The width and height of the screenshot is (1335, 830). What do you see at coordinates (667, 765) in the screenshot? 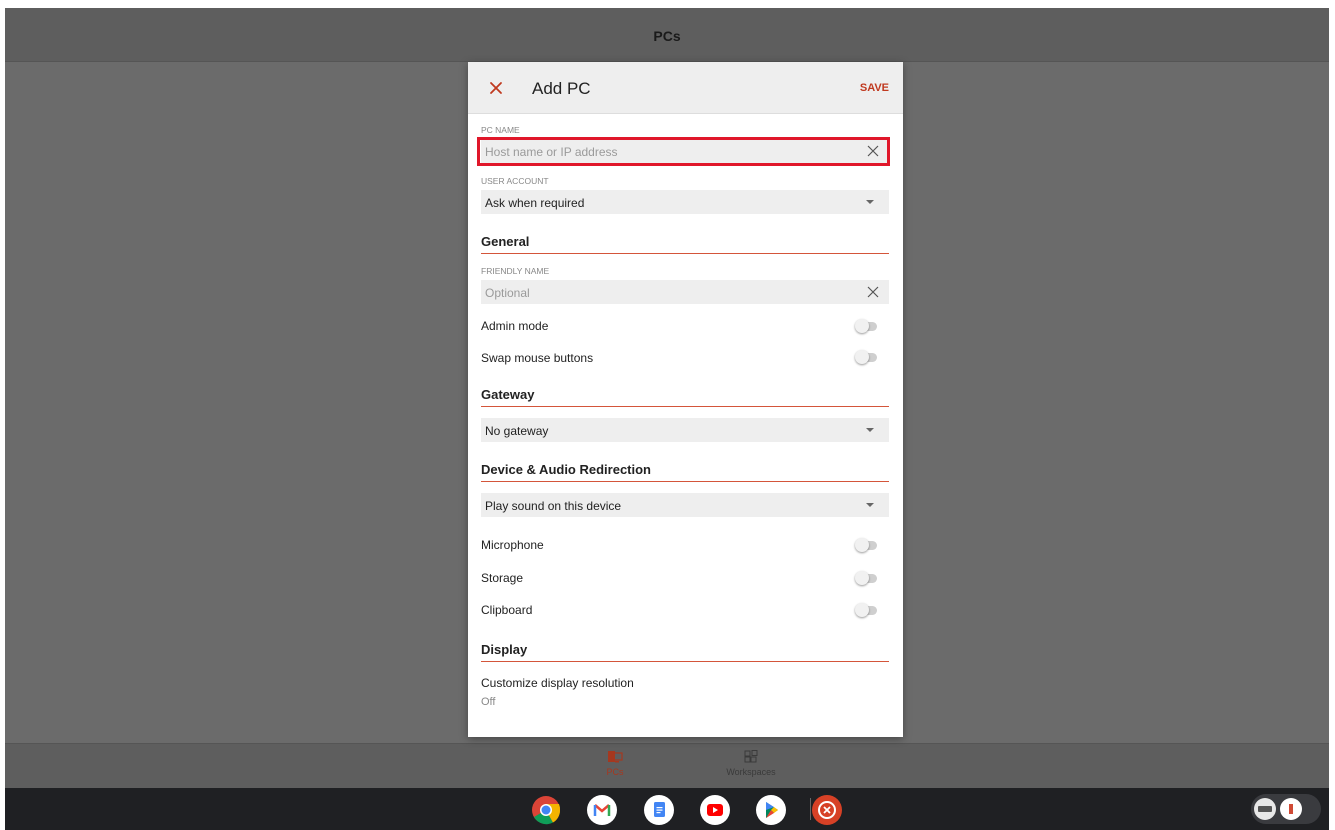
I see `bottom-navigation: PCs Workspaces` at bounding box center [667, 765].